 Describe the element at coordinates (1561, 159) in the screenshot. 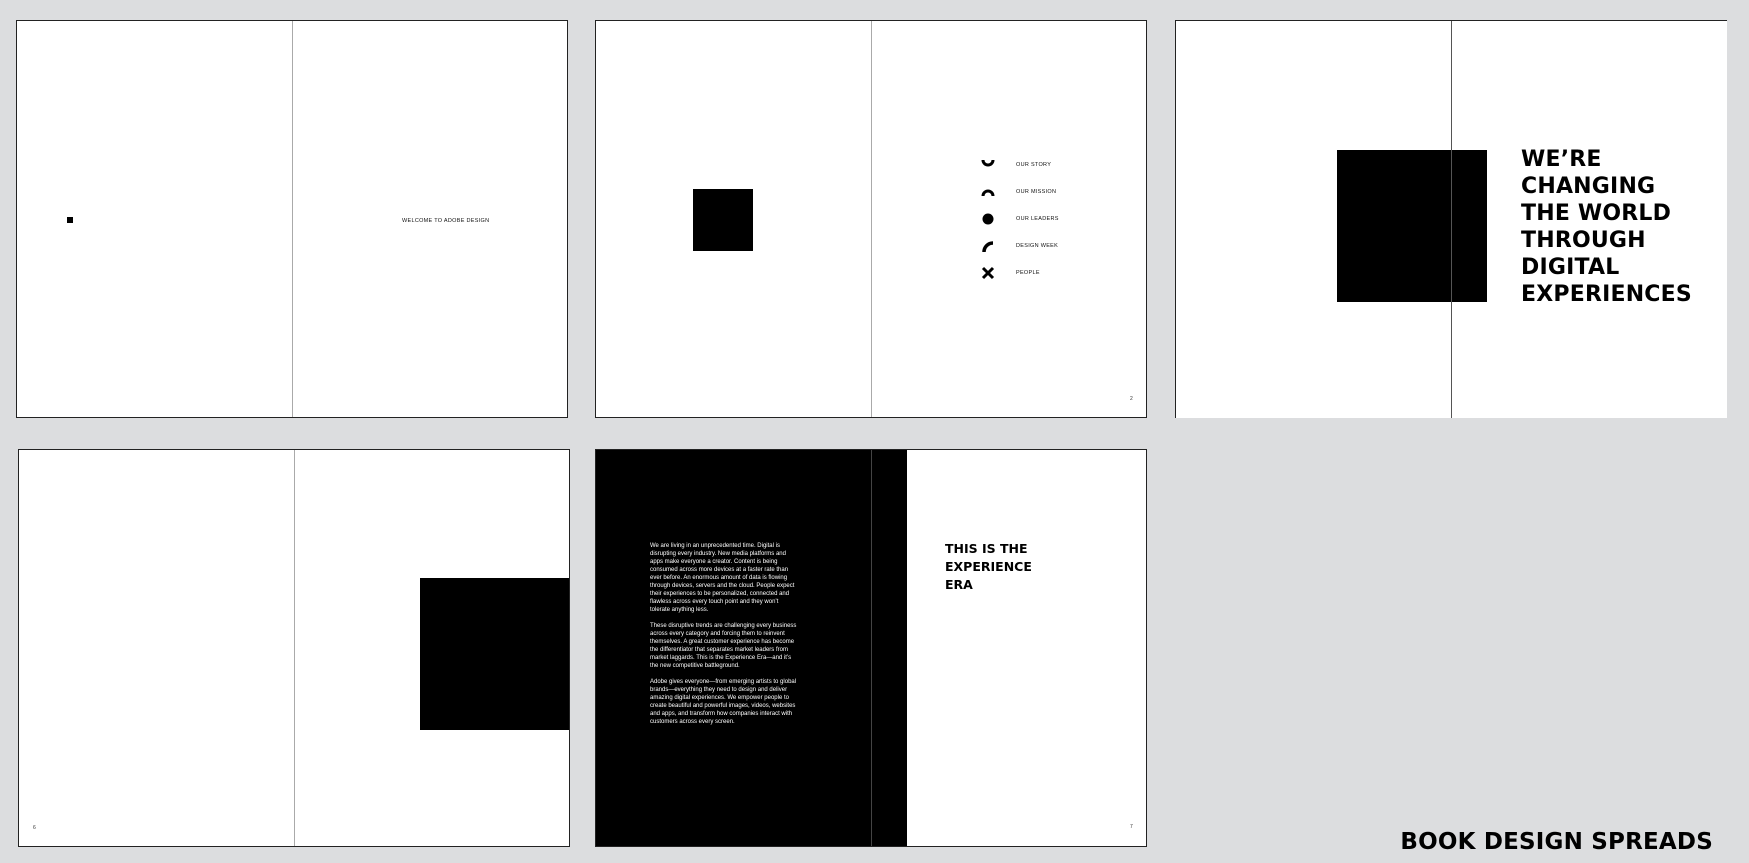

I see `headline-line: WE’RE` at that location.